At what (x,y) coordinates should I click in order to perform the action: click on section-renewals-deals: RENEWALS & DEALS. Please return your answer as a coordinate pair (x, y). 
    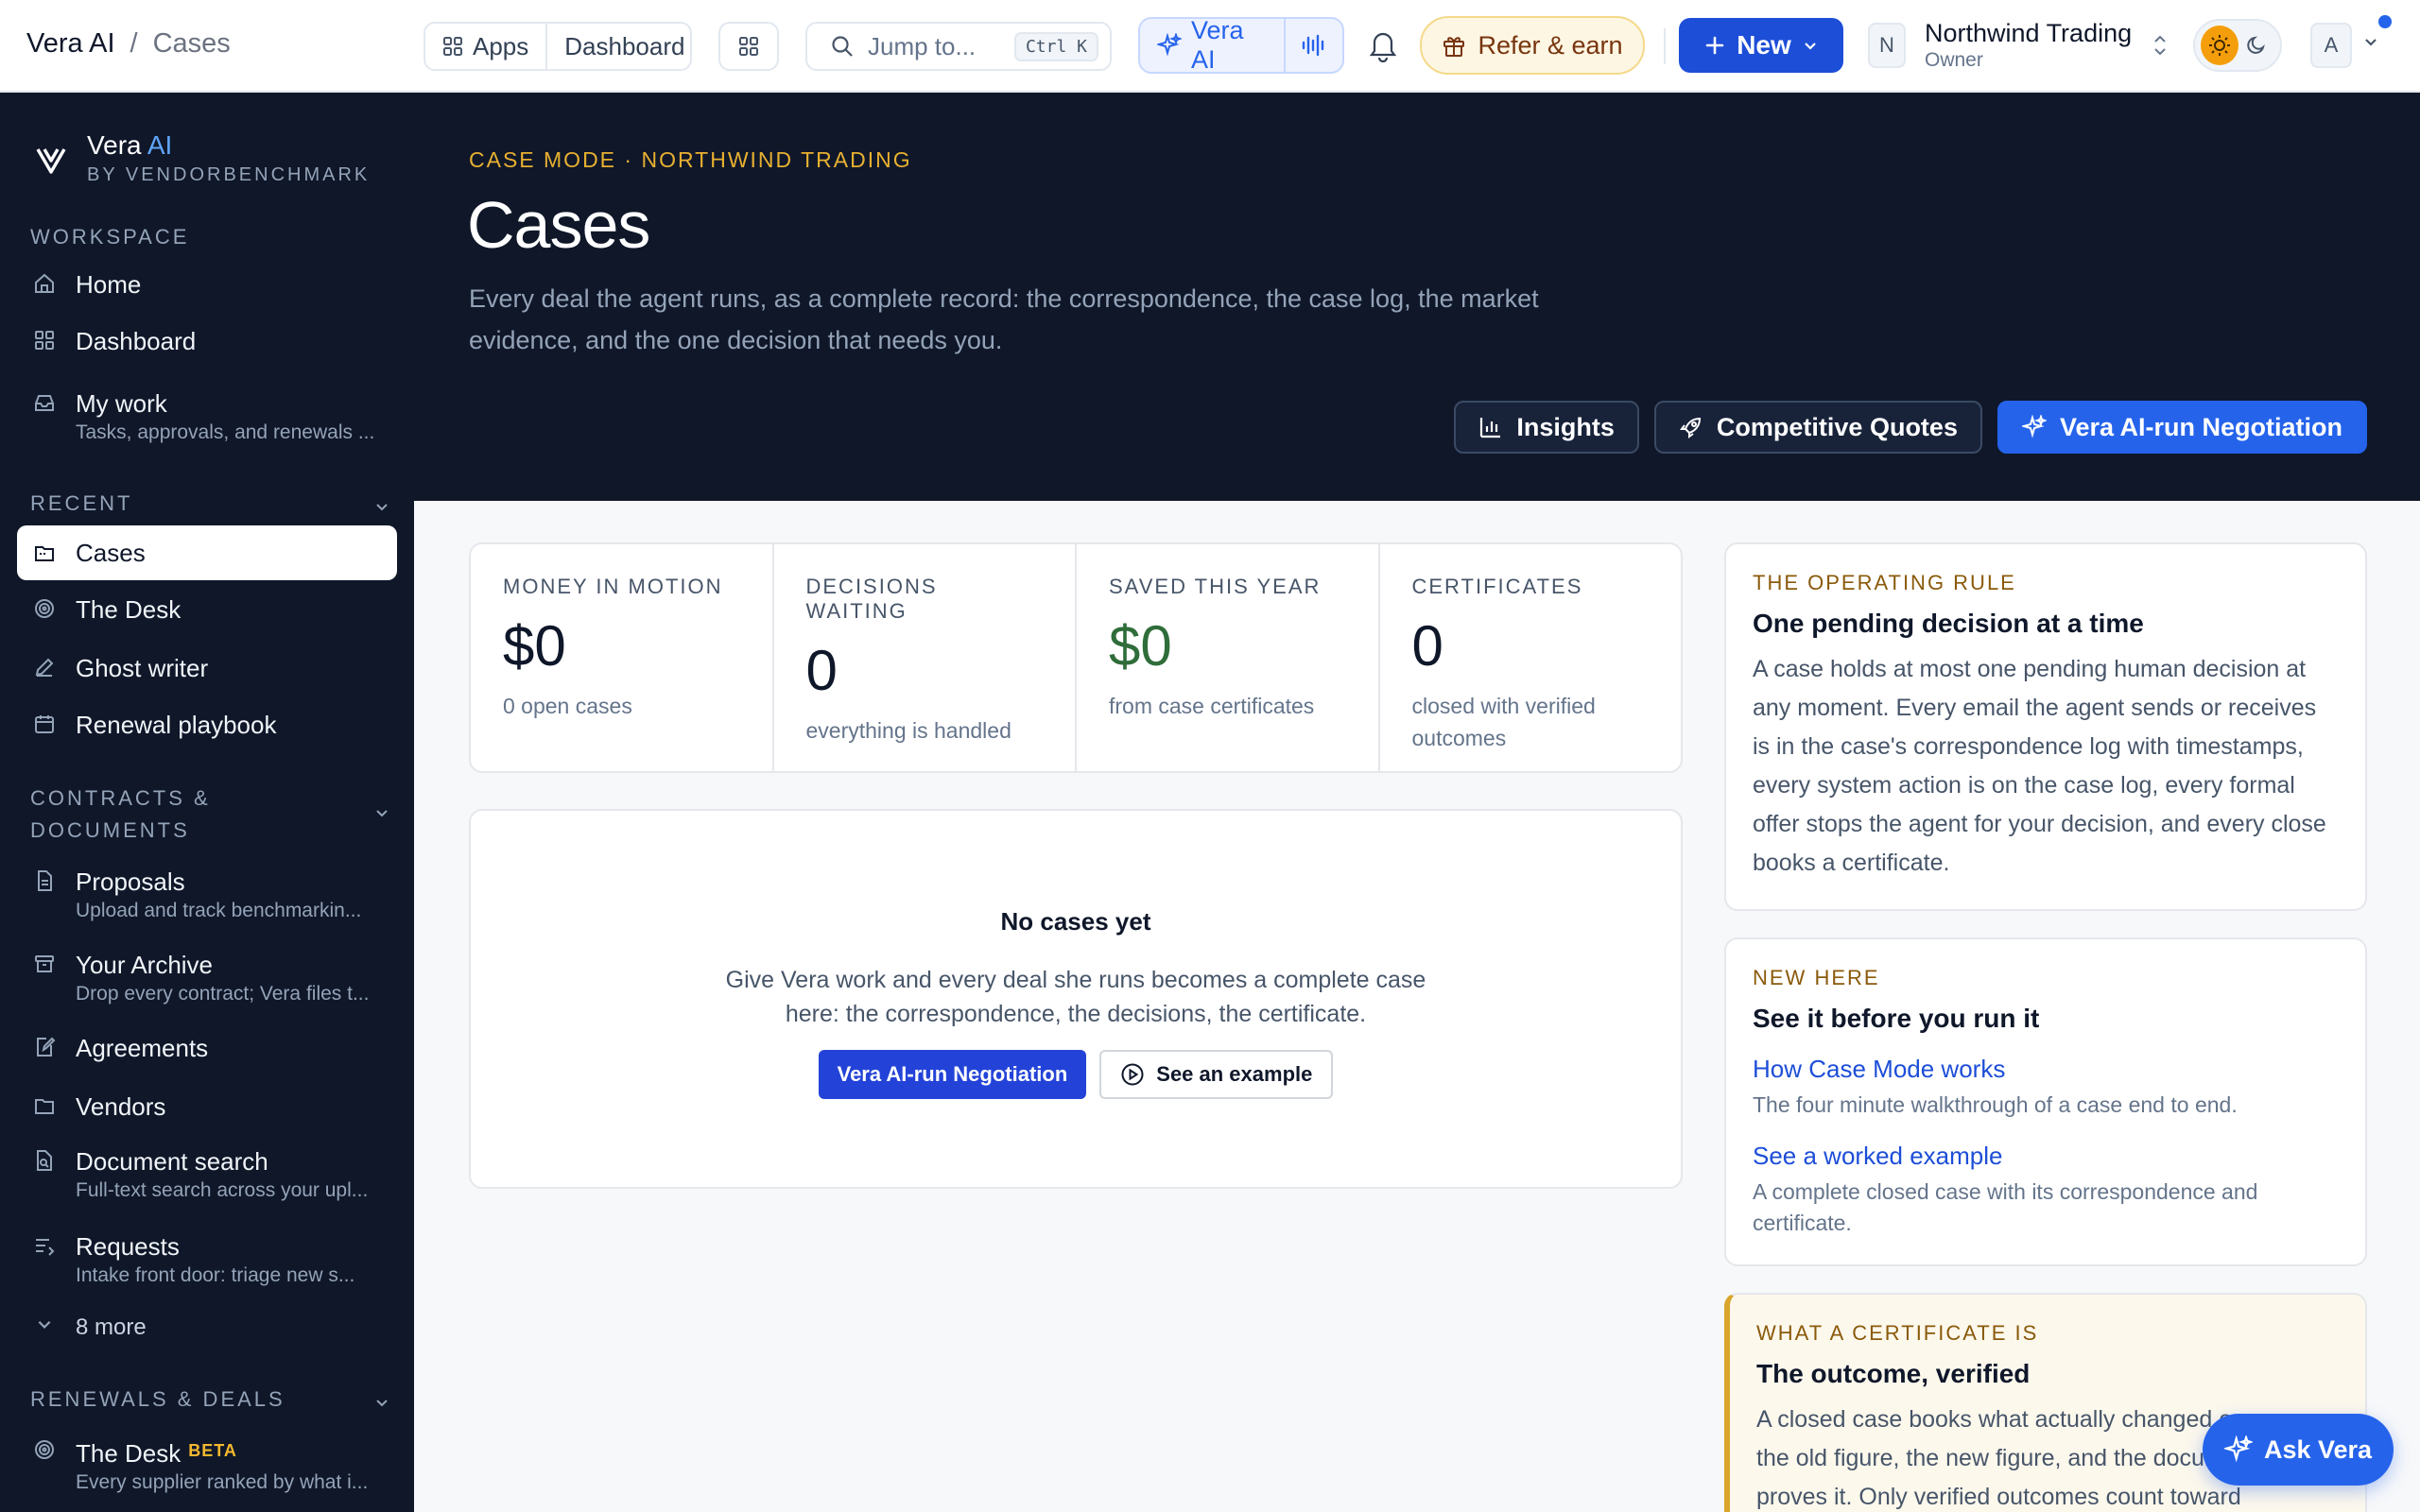
    Looking at the image, I should click on (209, 1399).